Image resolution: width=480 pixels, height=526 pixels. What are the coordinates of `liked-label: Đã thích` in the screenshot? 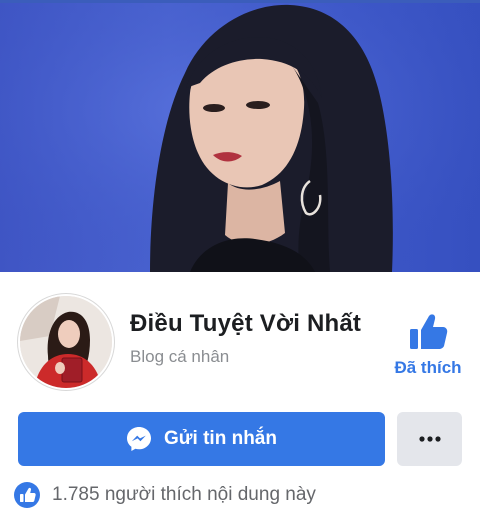 It's located at (428, 367).